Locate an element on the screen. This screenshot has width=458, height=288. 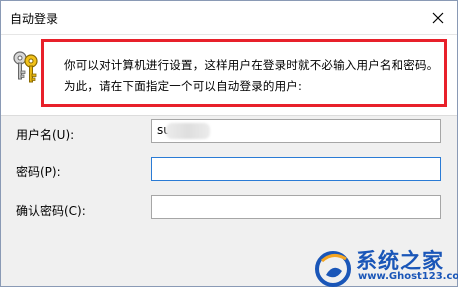
watermark-logo-icon is located at coordinates (333, 269).